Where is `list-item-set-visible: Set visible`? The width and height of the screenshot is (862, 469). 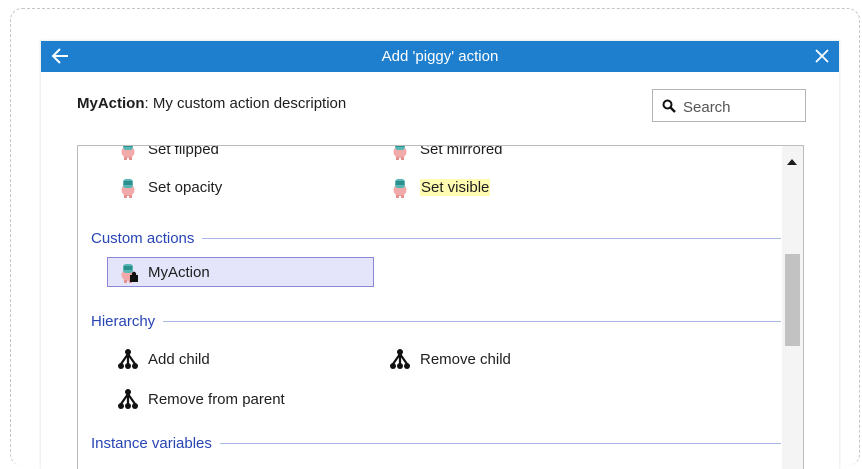
list-item-set-visible: Set visible is located at coordinates (440, 187).